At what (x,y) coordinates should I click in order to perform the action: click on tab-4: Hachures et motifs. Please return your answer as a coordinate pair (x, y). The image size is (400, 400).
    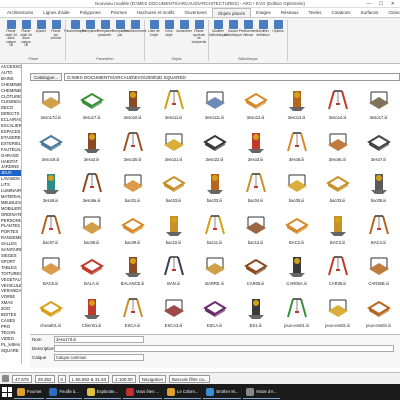
    Looking at the image, I should click on (156, 12).